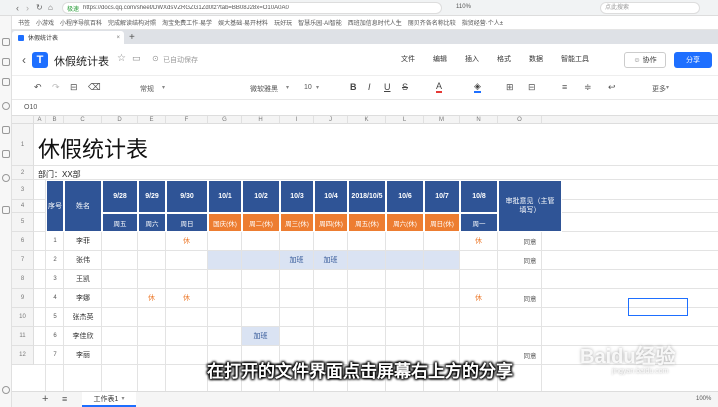 Image resolution: width=718 pixels, height=407 pixels. I want to click on number-style-select: 常规, so click(147, 89).